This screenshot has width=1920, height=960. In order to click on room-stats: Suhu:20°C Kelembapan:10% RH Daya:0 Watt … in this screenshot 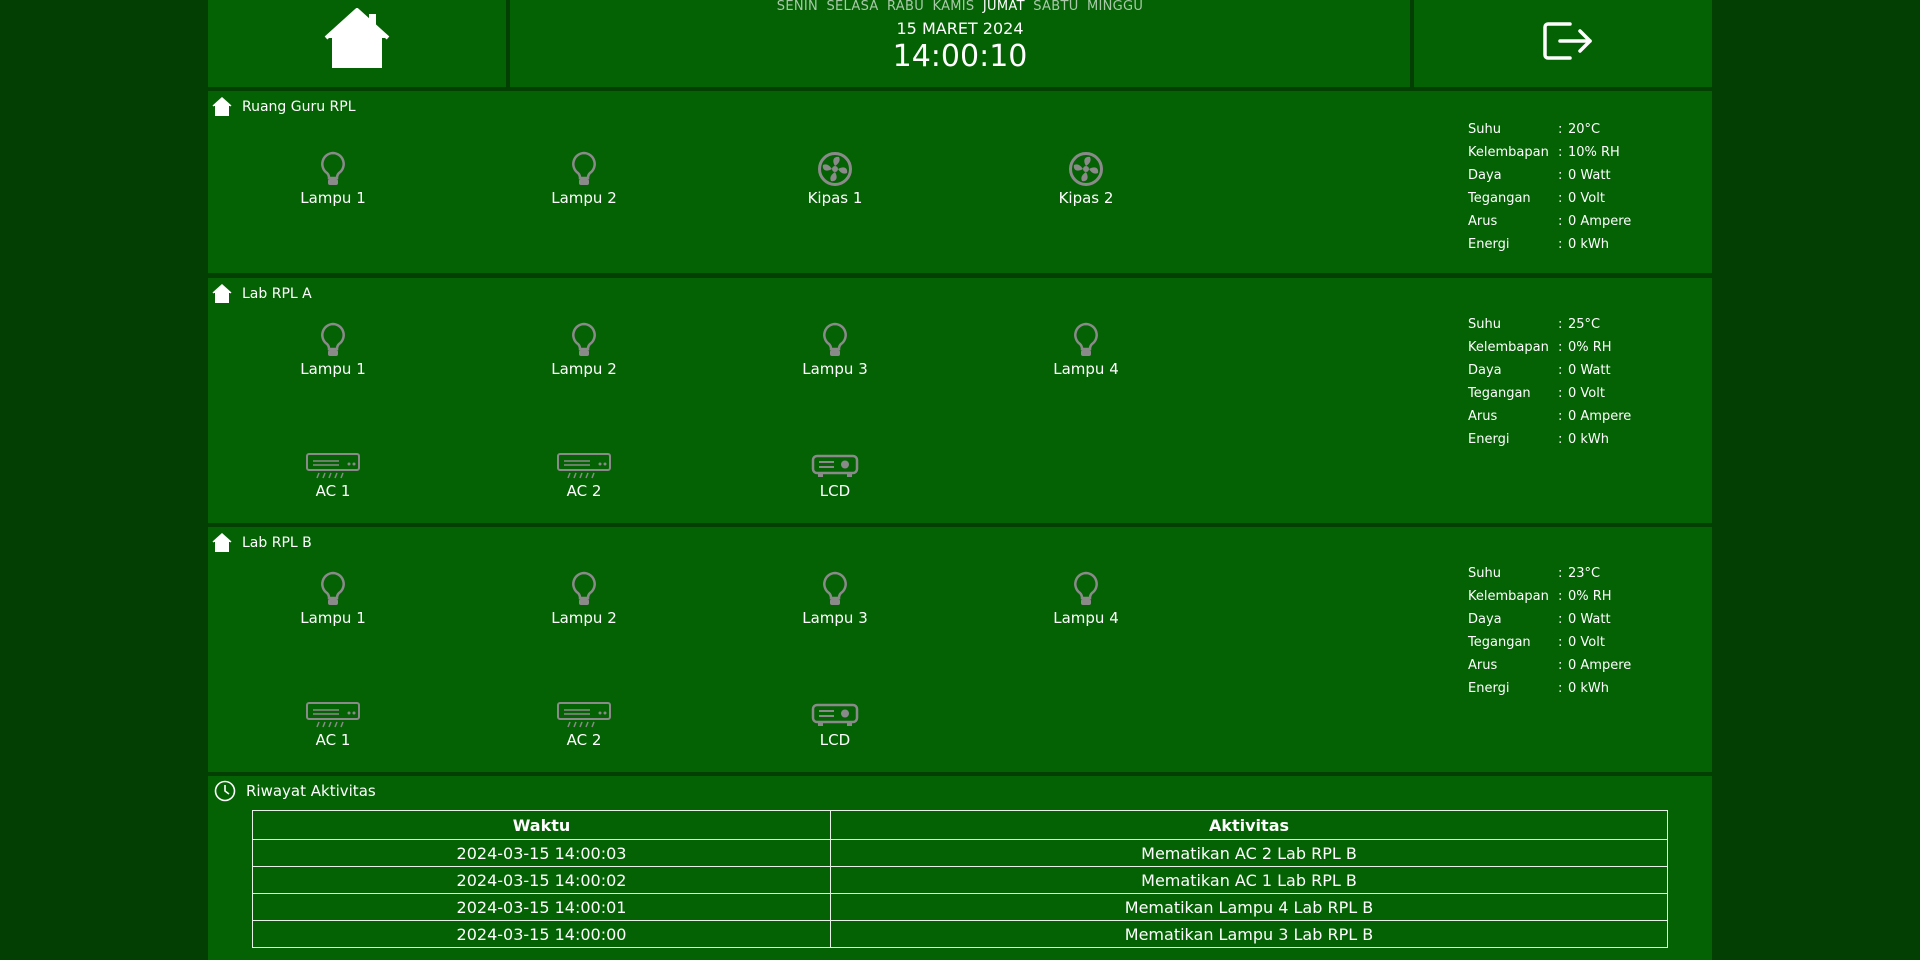, I will do `click(1549, 187)`.